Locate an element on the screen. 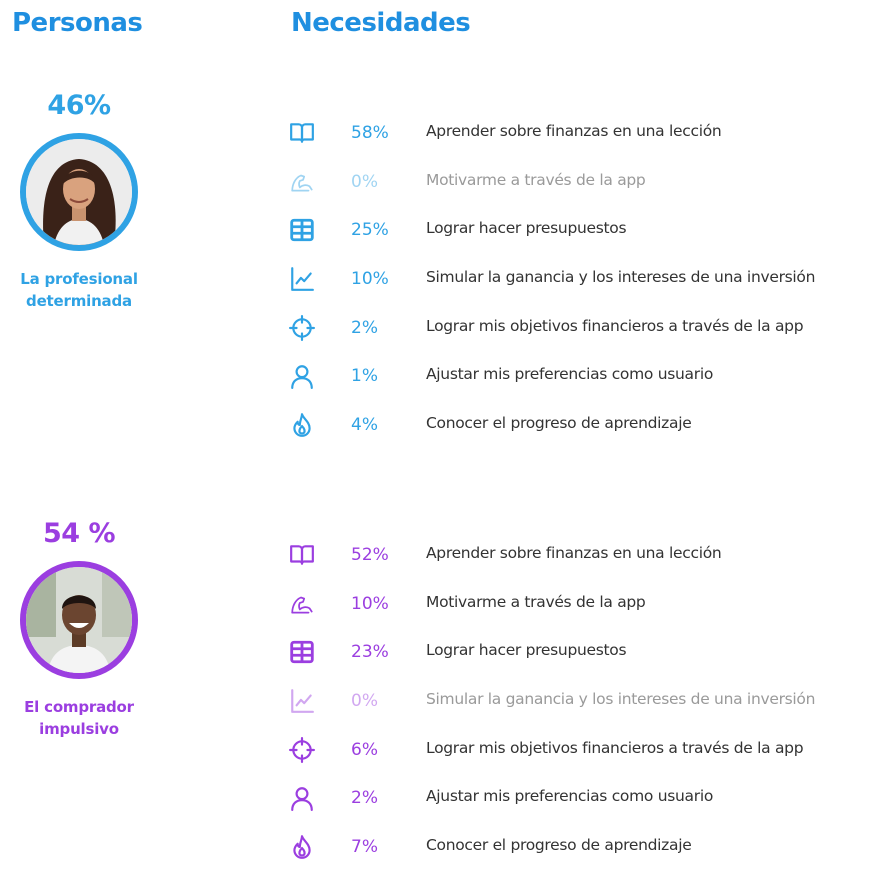 The height and width of the screenshot is (883, 869). persona-card-impulsive-buyer: 54 % El comprador impulsivo is located at coordinates (79, 629).